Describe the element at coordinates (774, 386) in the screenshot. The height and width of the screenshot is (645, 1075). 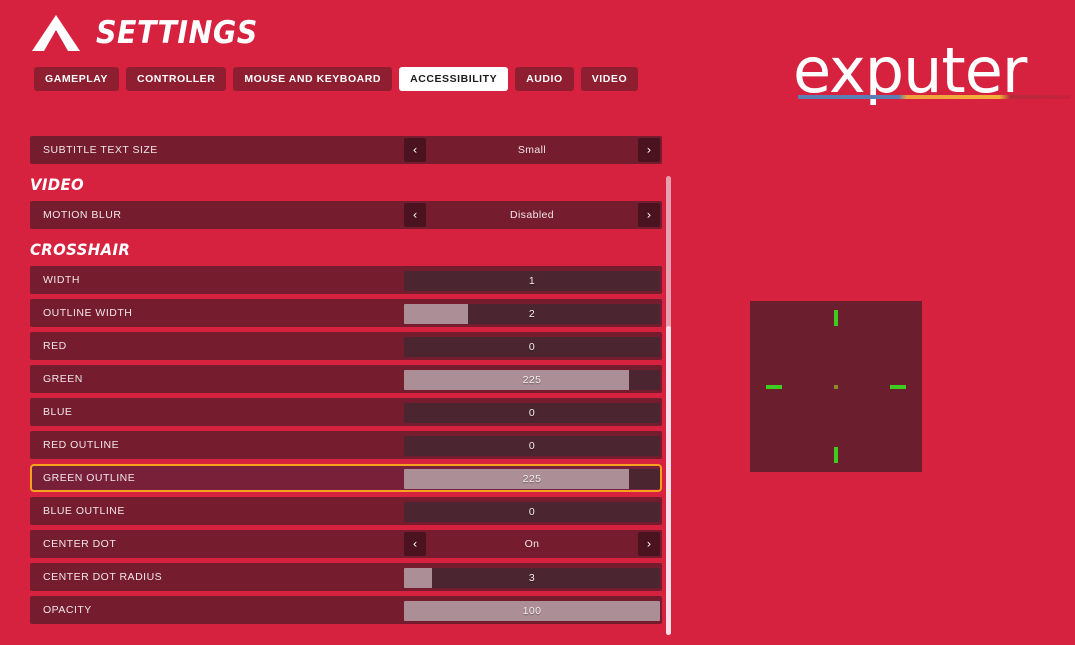
I see `crosshair-left-mark` at that location.